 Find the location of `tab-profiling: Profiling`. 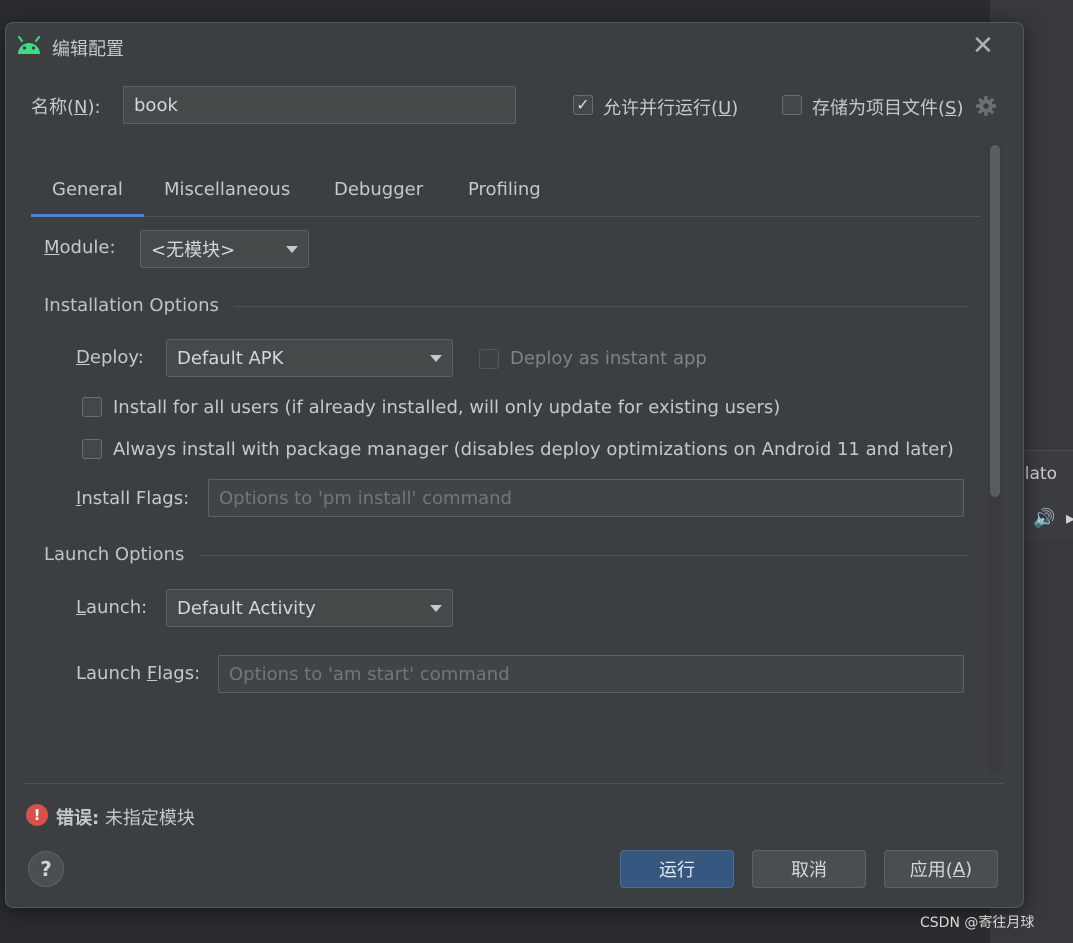

tab-profiling: Profiling is located at coordinates (504, 189).